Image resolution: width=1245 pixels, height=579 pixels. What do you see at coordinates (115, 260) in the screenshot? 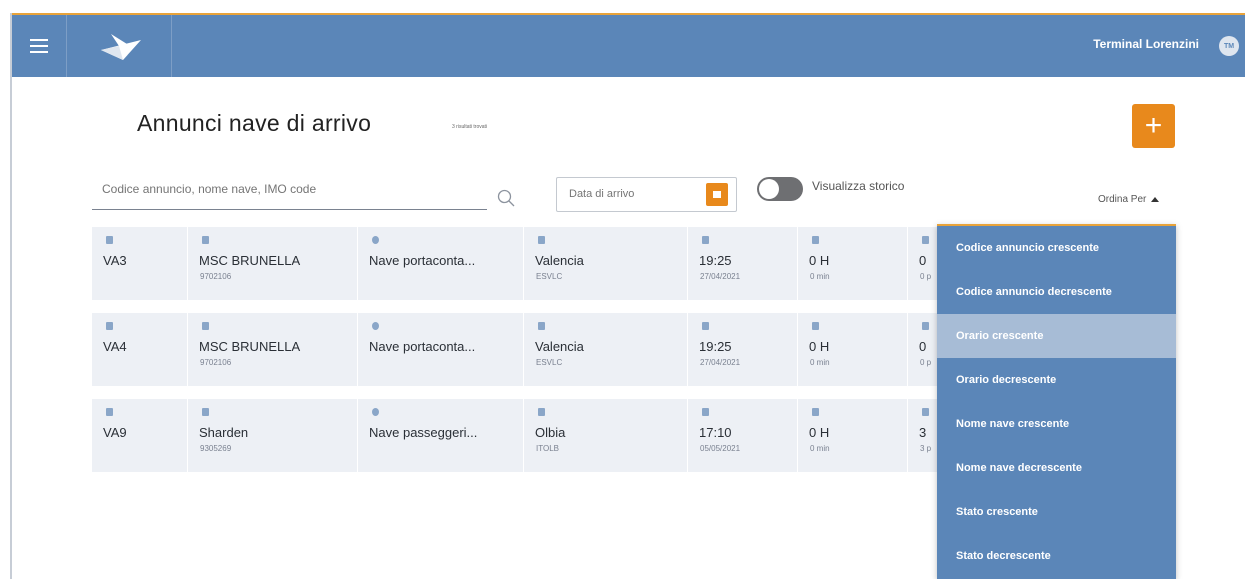
I see `row-code: VA3` at bounding box center [115, 260].